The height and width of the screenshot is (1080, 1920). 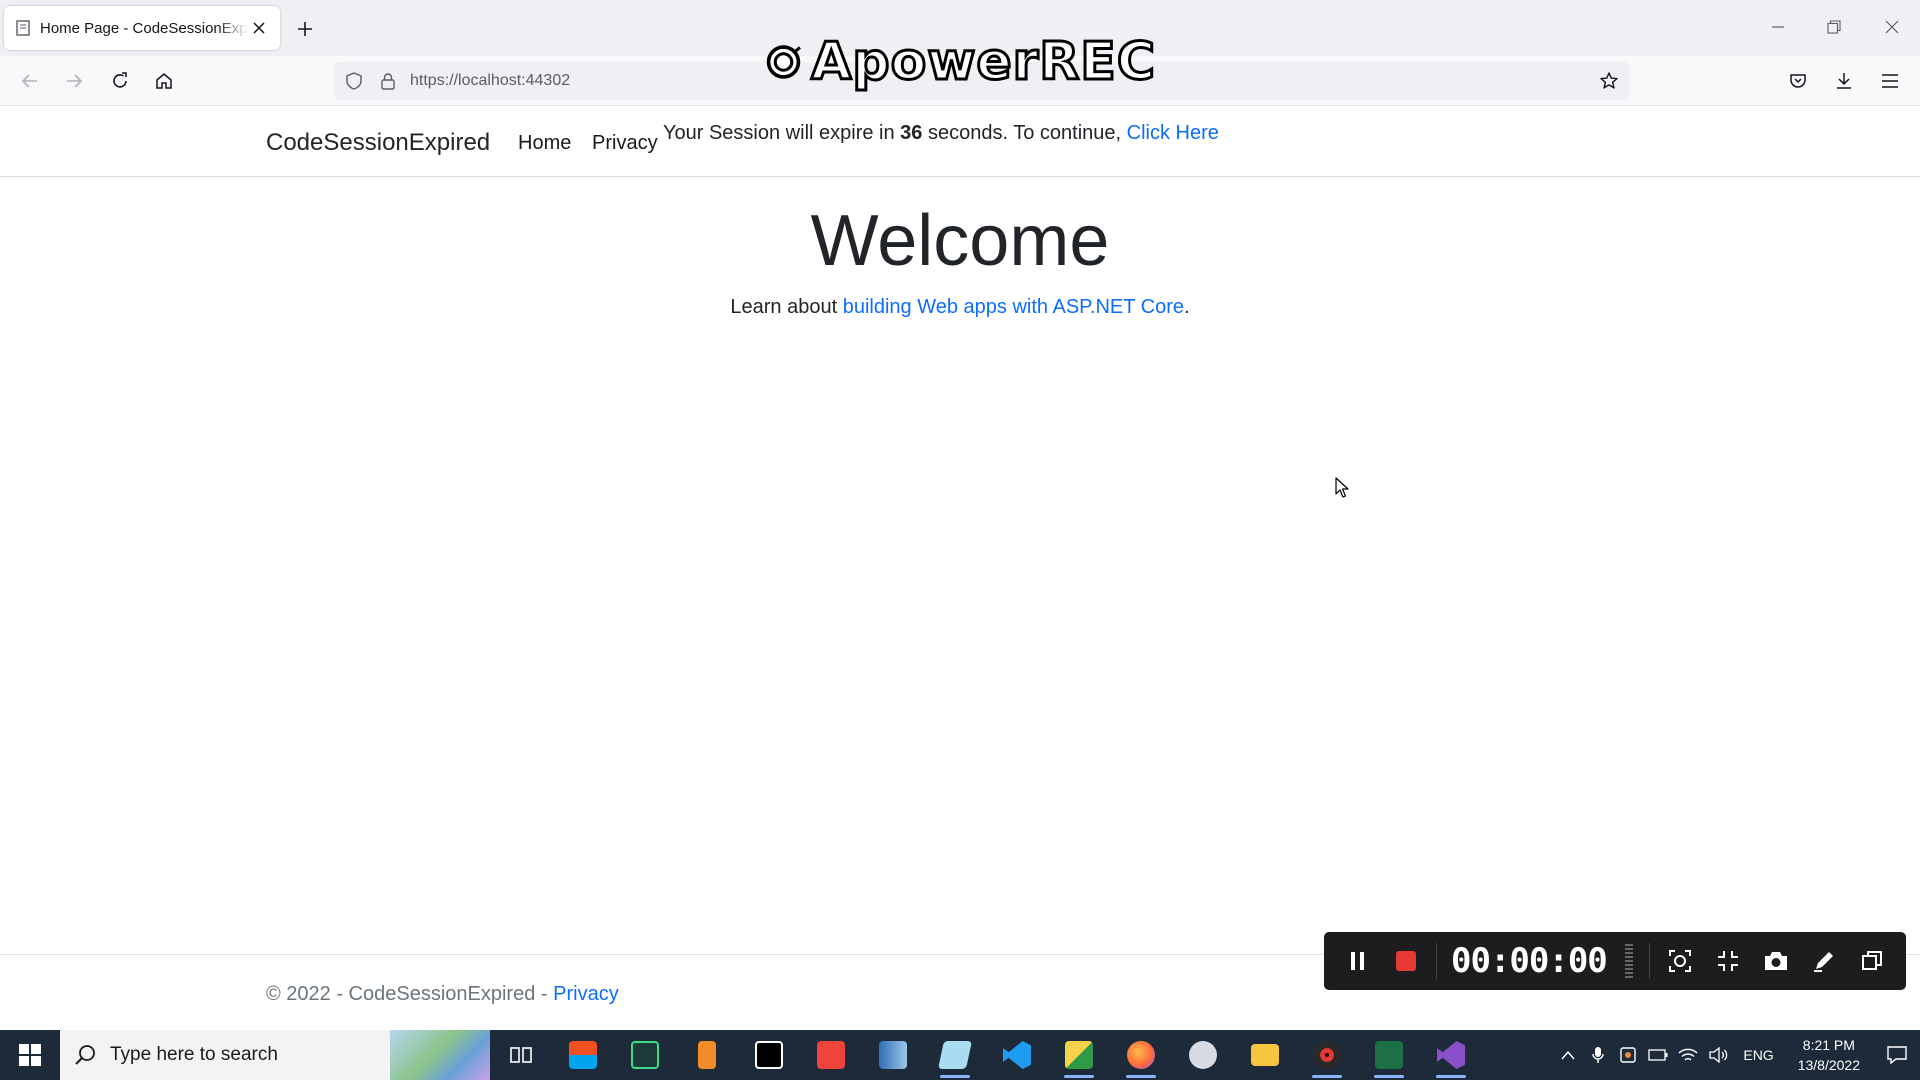 I want to click on url-text: https://localhost:44302, so click(x=490, y=80).